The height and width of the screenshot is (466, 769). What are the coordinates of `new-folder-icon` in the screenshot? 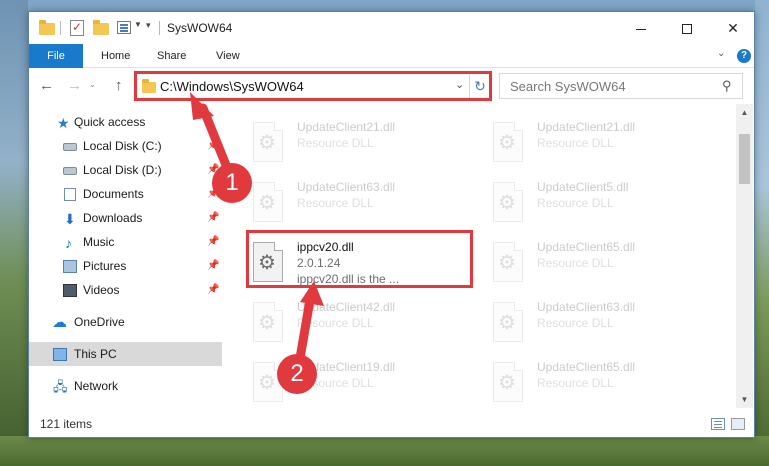 It's located at (101, 28).